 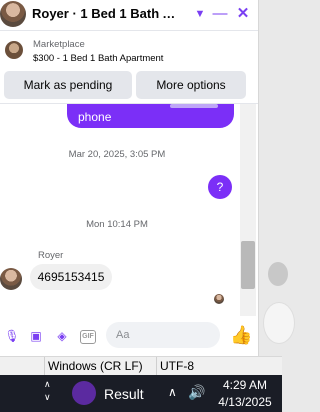 What do you see at coordinates (14, 50) in the screenshot?
I see `listing-thumbnail` at bounding box center [14, 50].